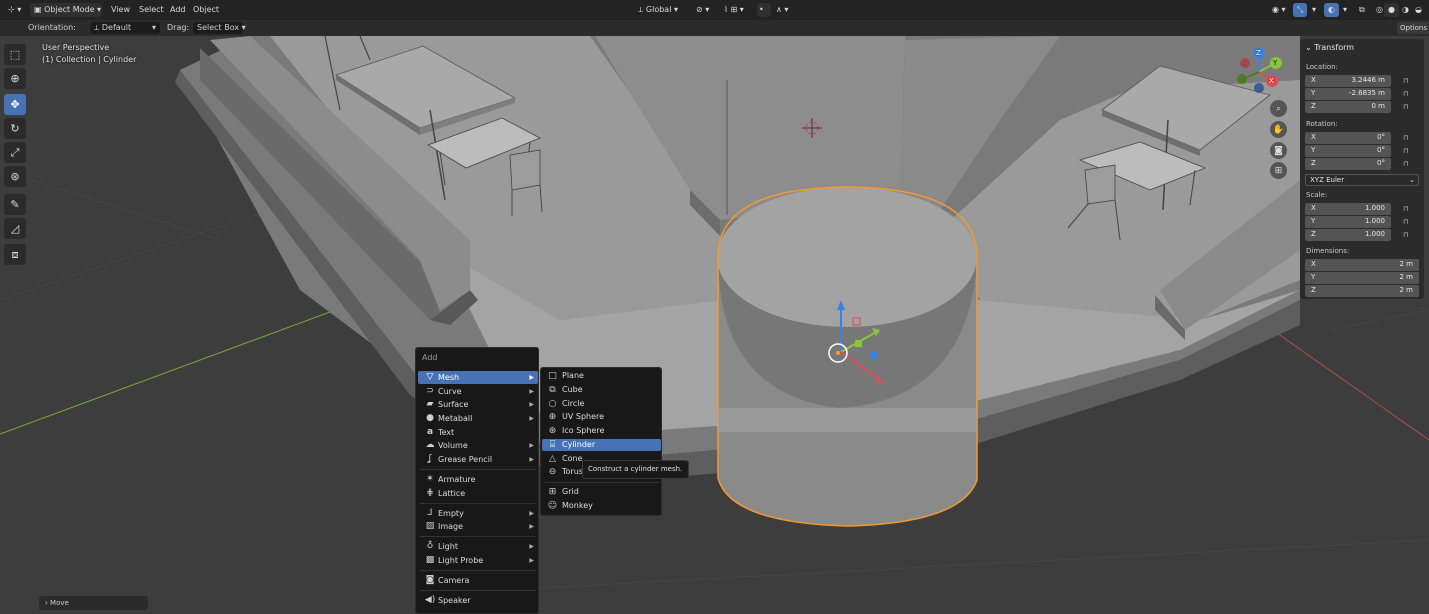  I want to click on overlay-dropdown: ▾, so click(1345, 10).